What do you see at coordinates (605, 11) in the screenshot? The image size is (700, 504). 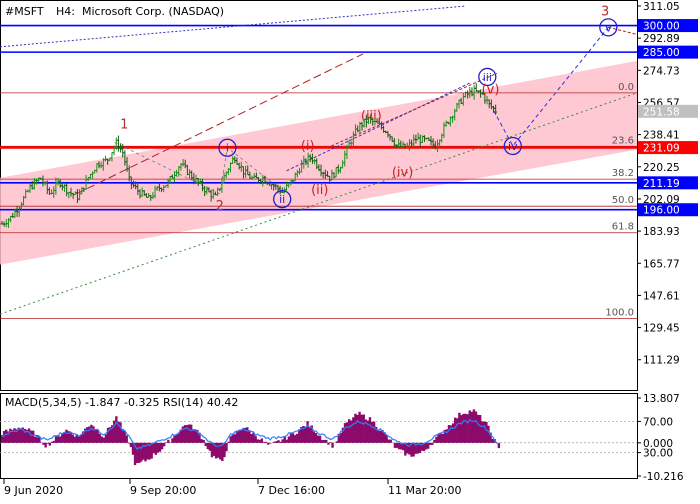 I see `wave-label: 3` at bounding box center [605, 11].